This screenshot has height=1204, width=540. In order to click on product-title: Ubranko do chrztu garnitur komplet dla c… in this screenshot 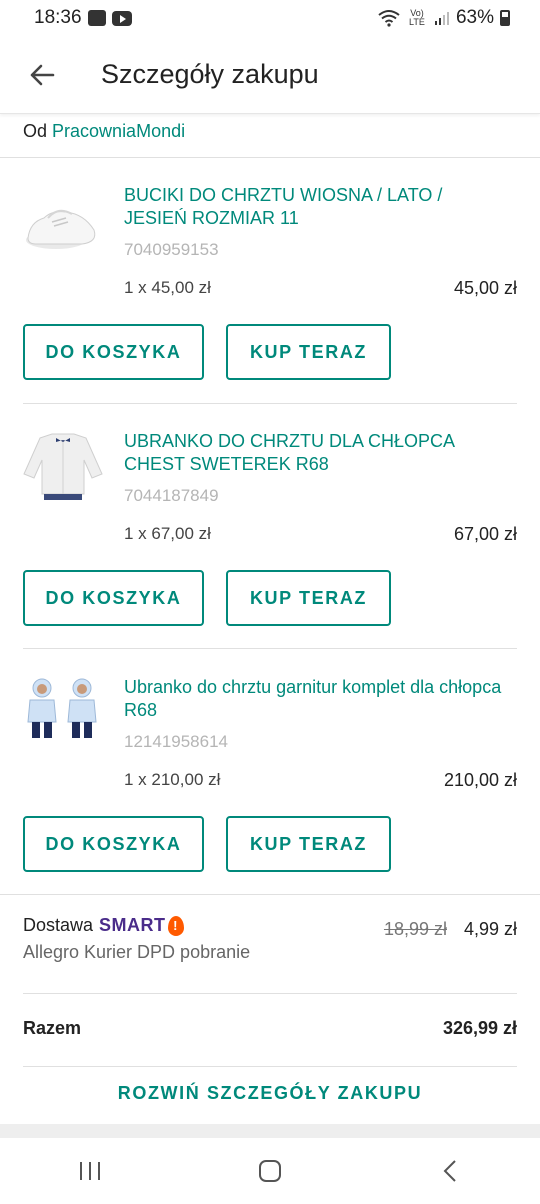, I will do `click(314, 699)`.